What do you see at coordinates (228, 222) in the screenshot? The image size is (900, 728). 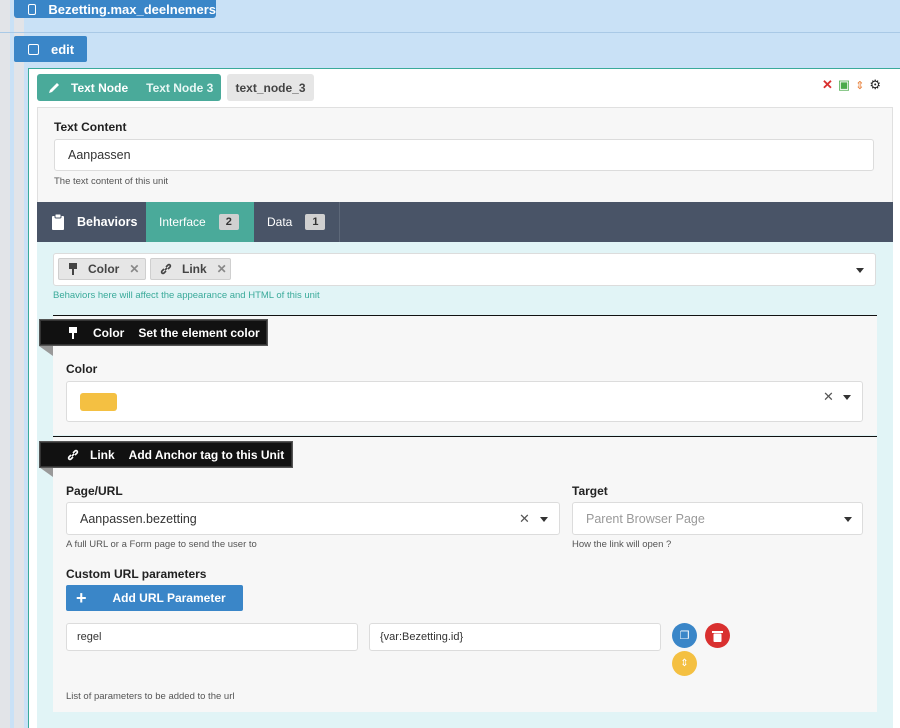 I see `tab-count-badge: 2` at bounding box center [228, 222].